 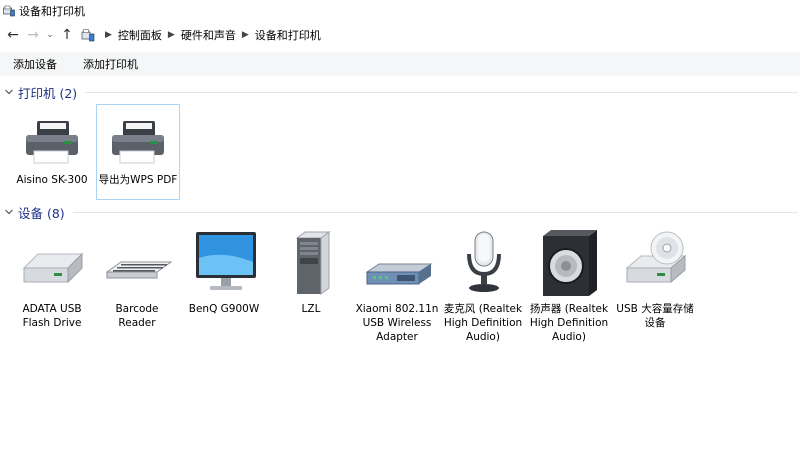 What do you see at coordinates (569, 323) in the screenshot?
I see `device-label: 扬声器 (Realtek High Definition Audio)` at bounding box center [569, 323].